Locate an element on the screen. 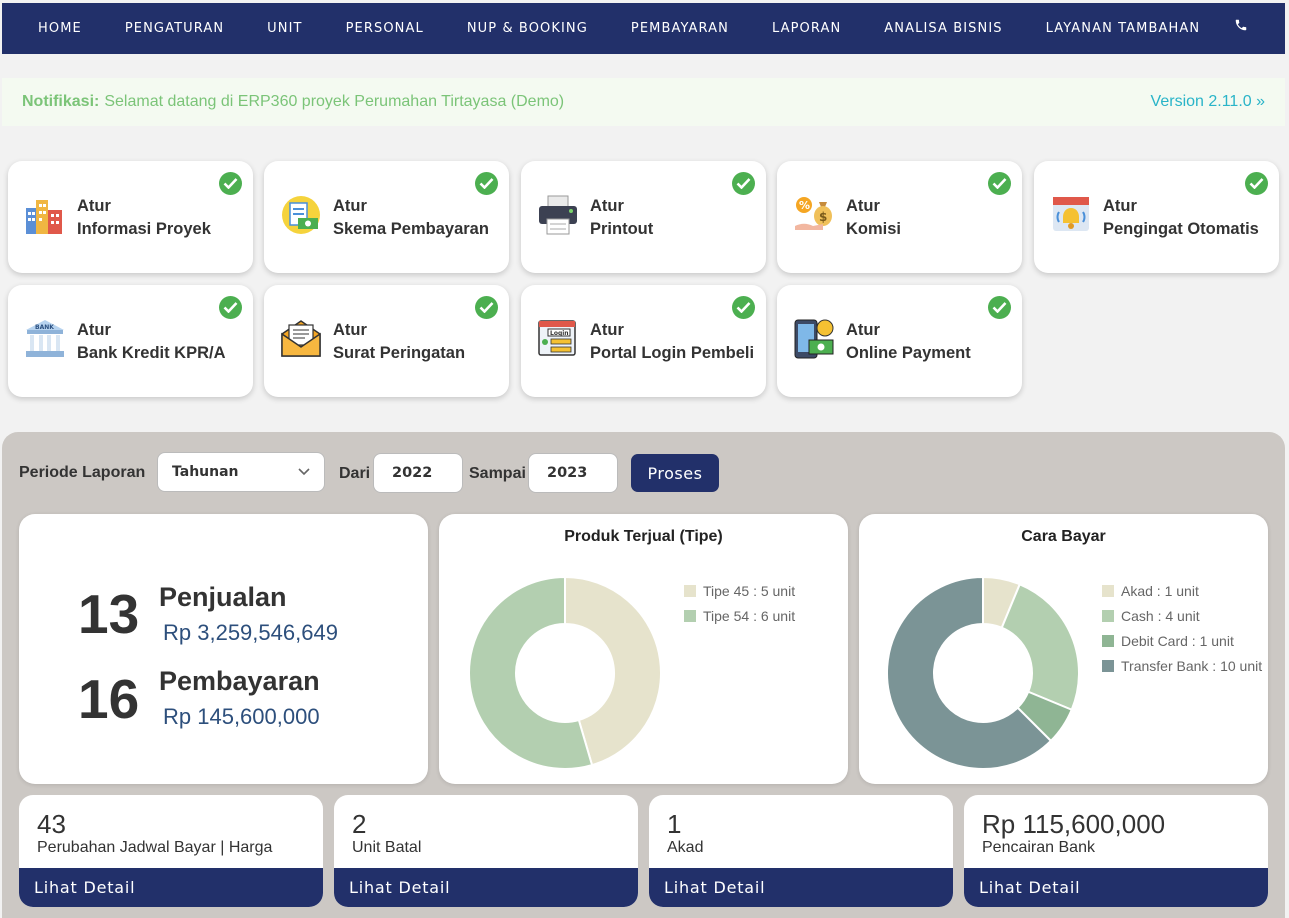  envelope-icon is located at coordinates (301, 339).